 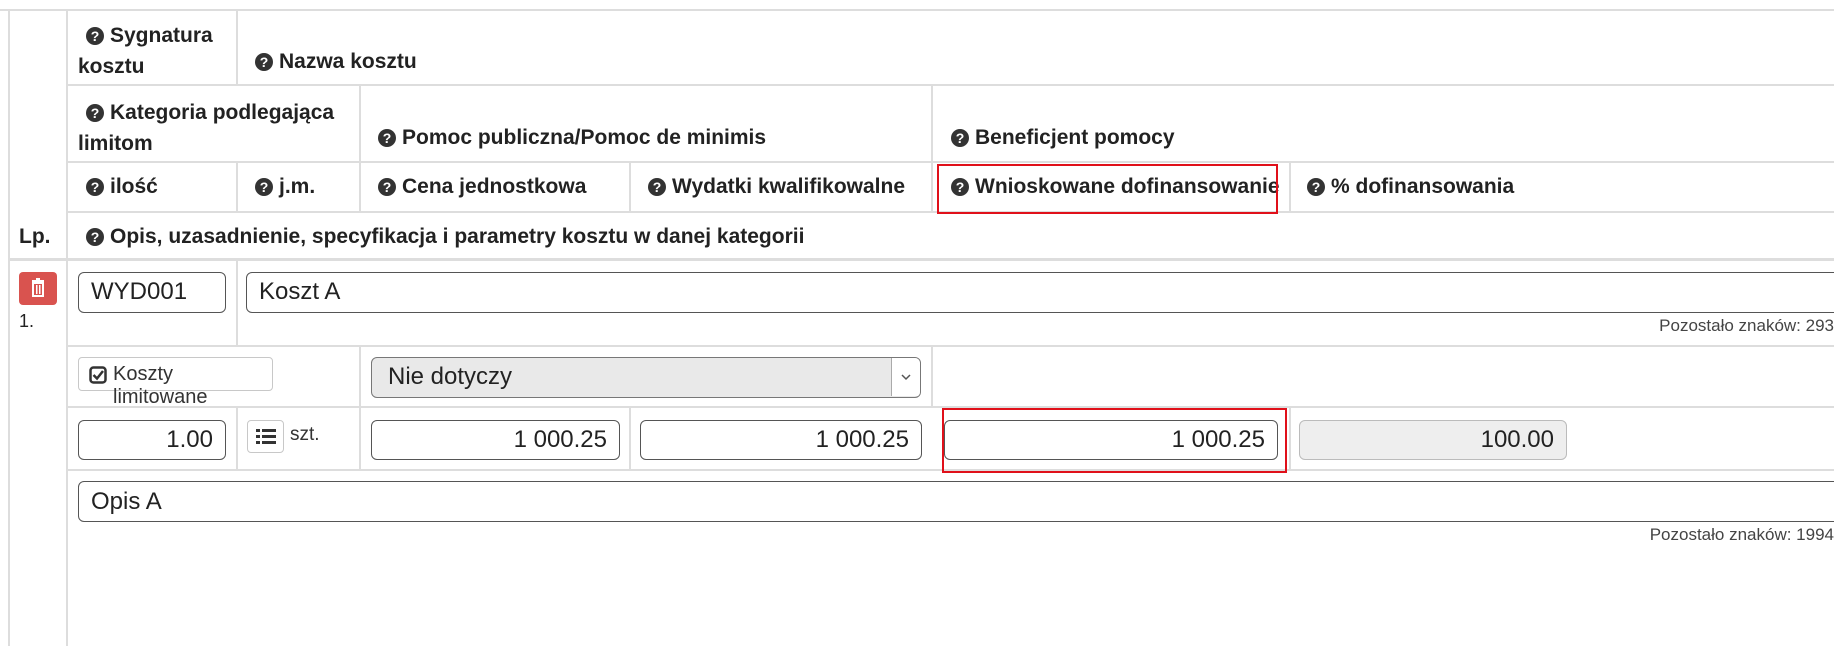 I want to click on header-sygnatura: ? Sygnatura kosztu, so click(x=145, y=51).